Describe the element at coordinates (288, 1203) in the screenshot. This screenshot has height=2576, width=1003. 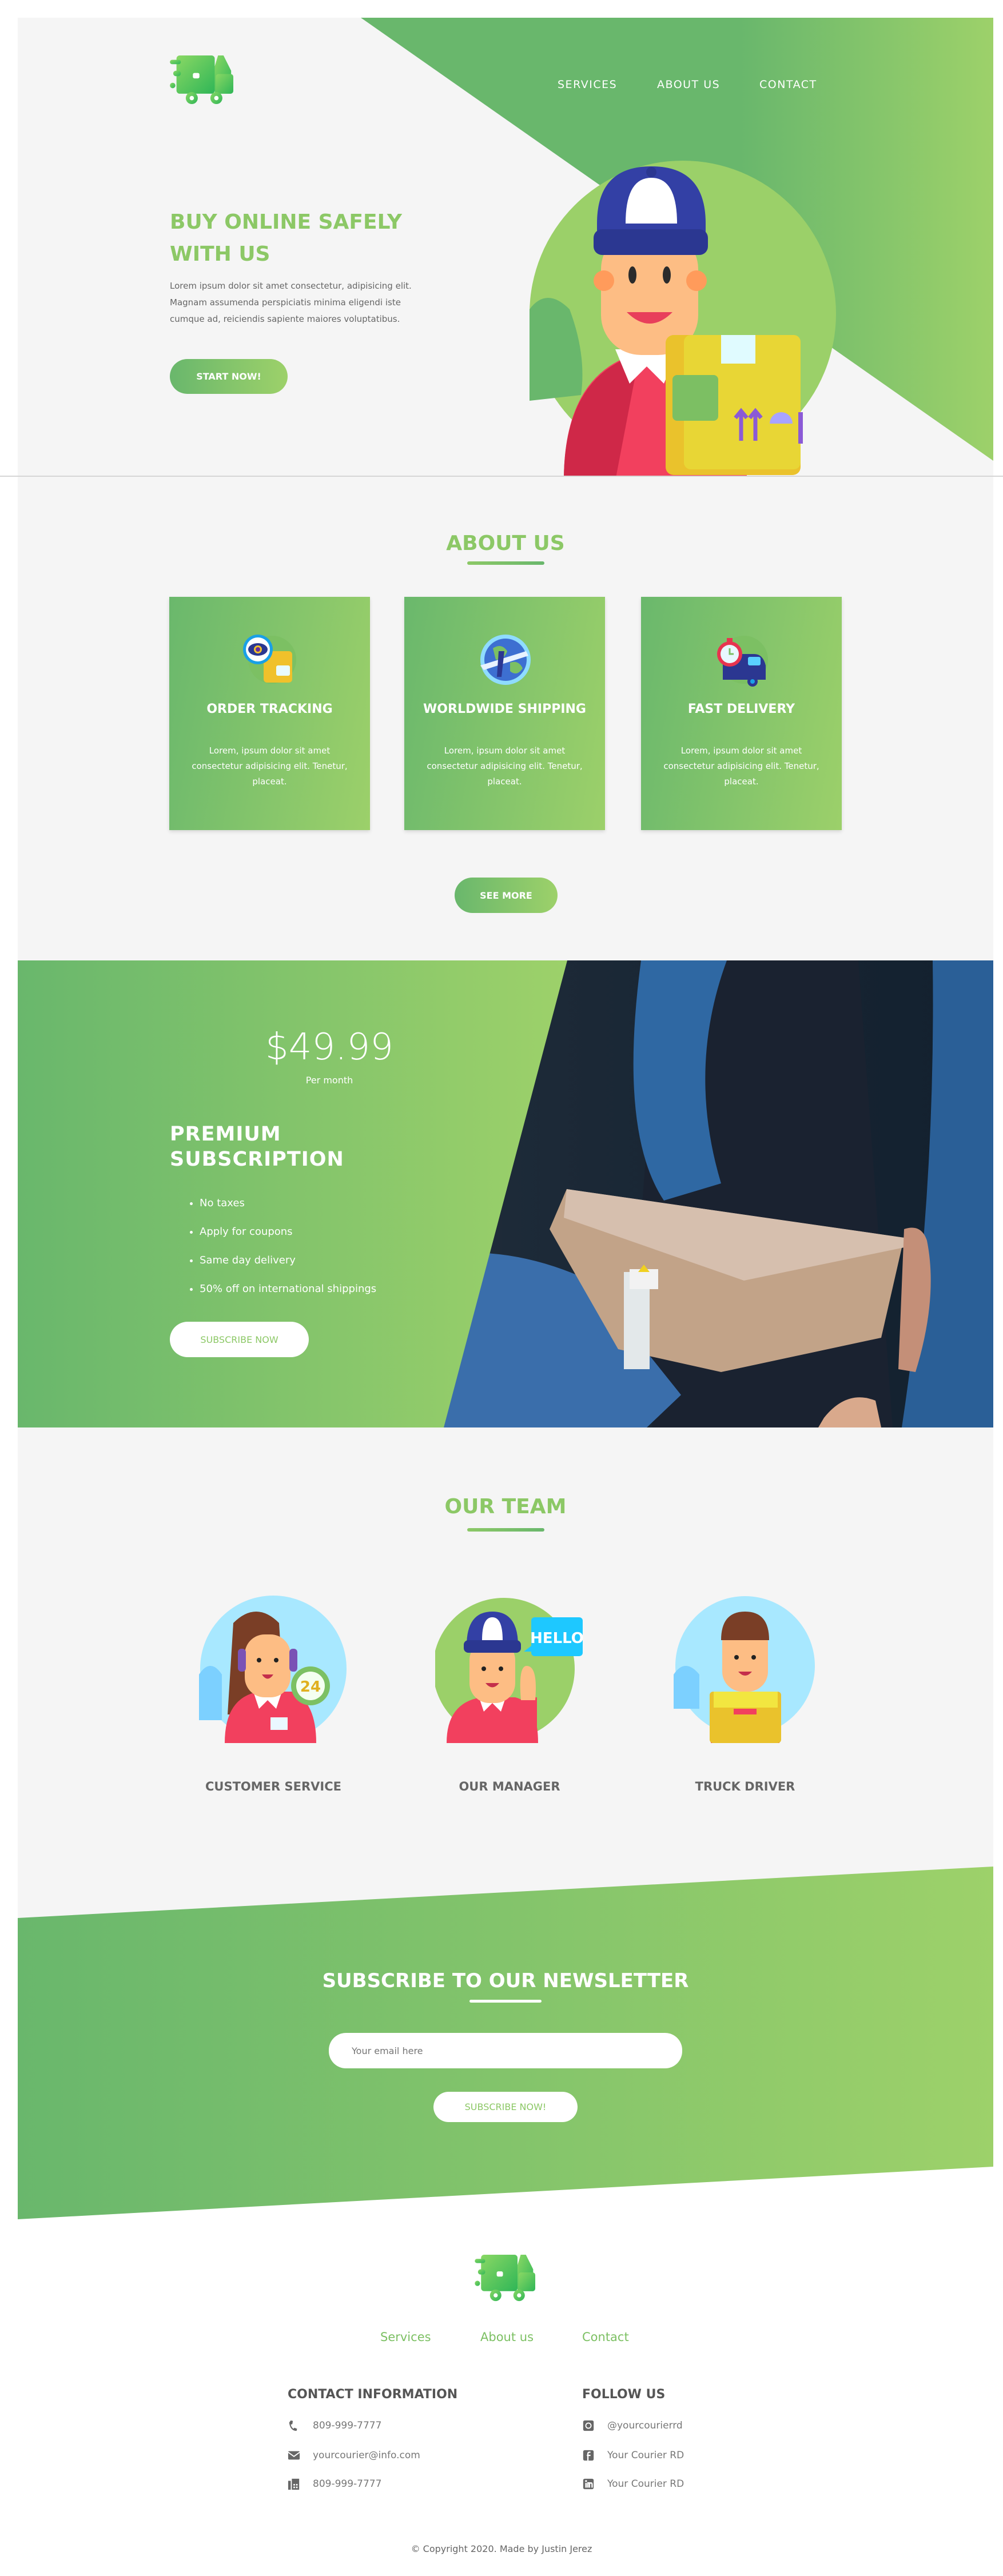
I see `feature-item: No taxes` at that location.